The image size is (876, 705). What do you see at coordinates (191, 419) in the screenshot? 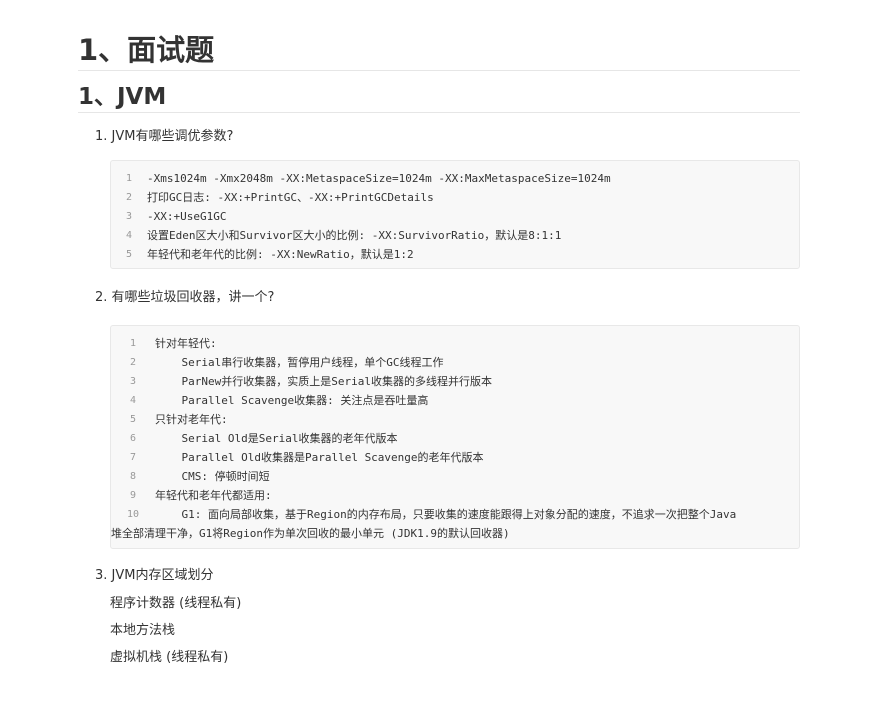
I see `code-text: 只针对老年代:` at bounding box center [191, 419].